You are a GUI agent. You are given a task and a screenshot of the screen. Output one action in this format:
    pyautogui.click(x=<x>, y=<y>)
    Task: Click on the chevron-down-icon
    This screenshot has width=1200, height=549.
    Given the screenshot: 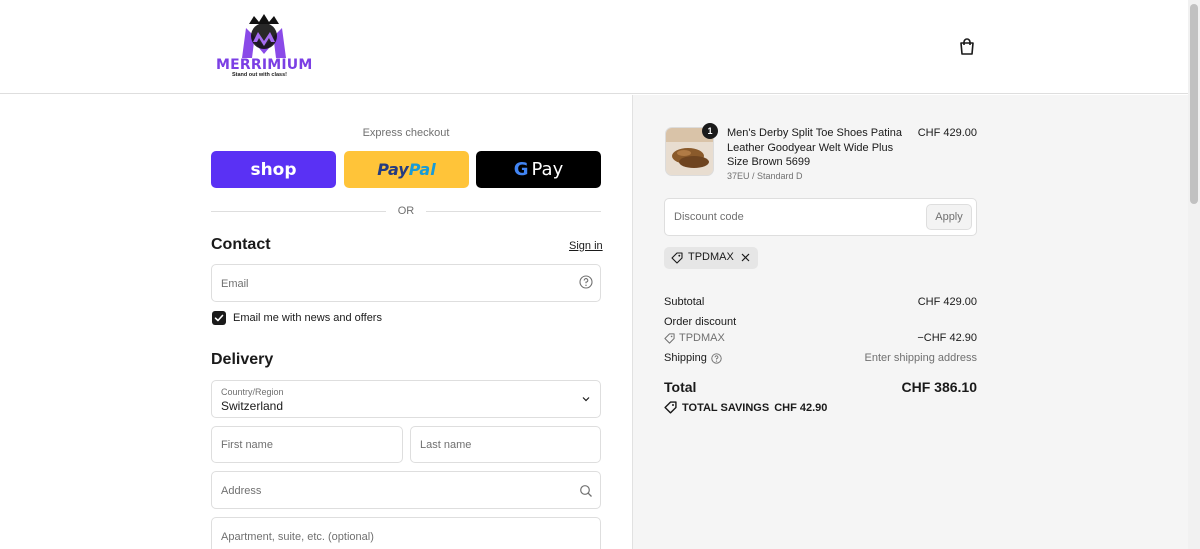 What is the action you would take?
    pyautogui.click(x=586, y=399)
    